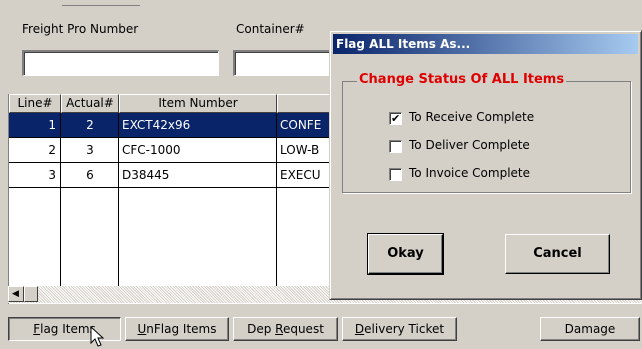 This screenshot has width=642, height=349. I want to click on invoice-complete-checkbox, so click(395, 174).